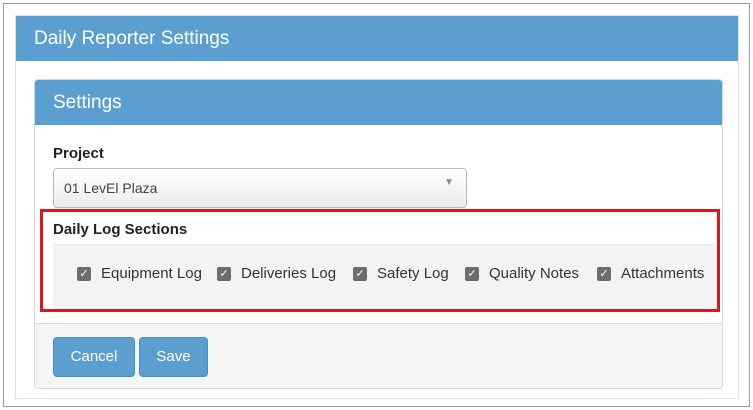 This screenshot has width=753, height=410. What do you see at coordinates (151, 273) in the screenshot?
I see `checkbox-label: Equipment Log` at bounding box center [151, 273].